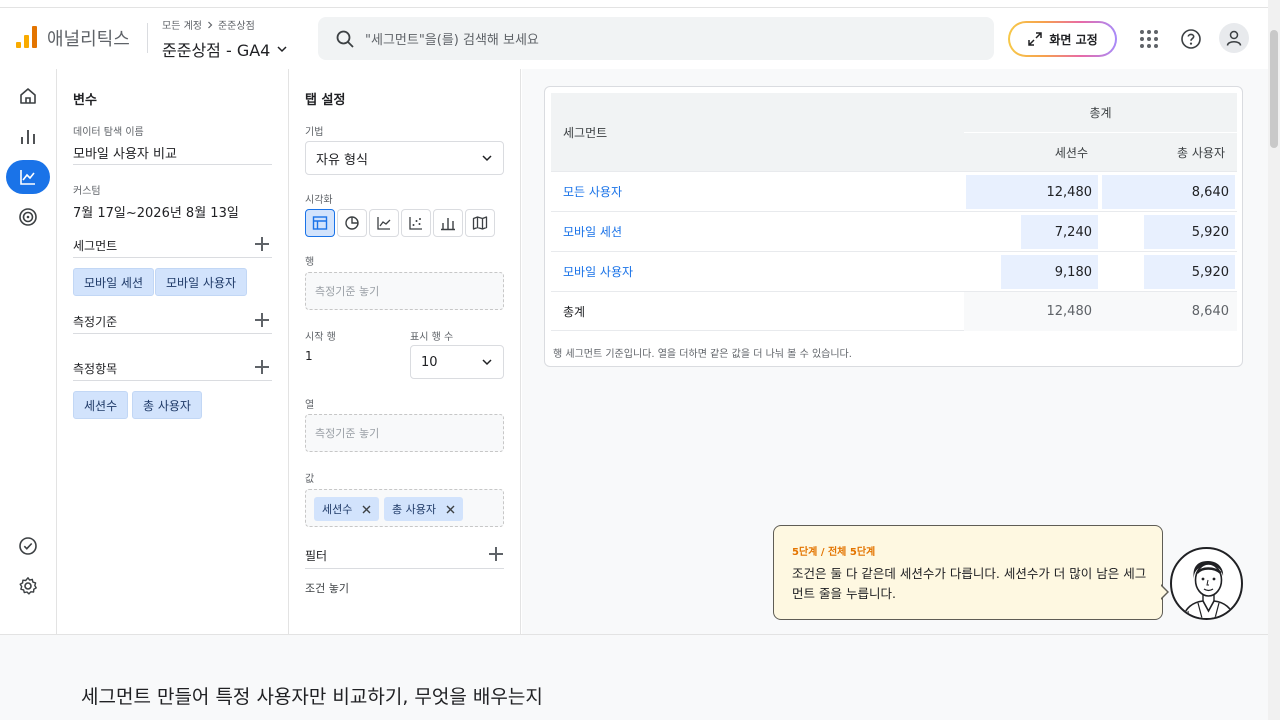 This screenshot has height=720, width=1280. I want to click on scatter-plot-icon, so click(415, 223).